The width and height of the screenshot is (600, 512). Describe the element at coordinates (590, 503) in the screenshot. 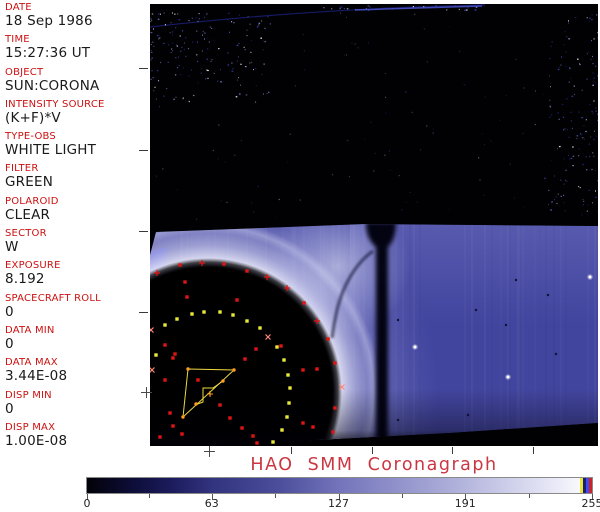

I see `colorbar-tick-label: 255` at that location.